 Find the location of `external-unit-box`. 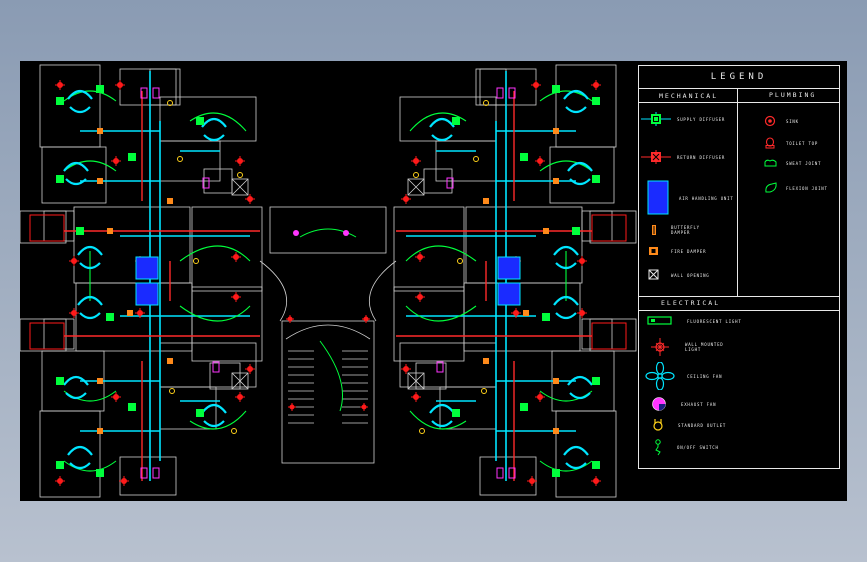

external-unit-box is located at coordinates (609, 228).